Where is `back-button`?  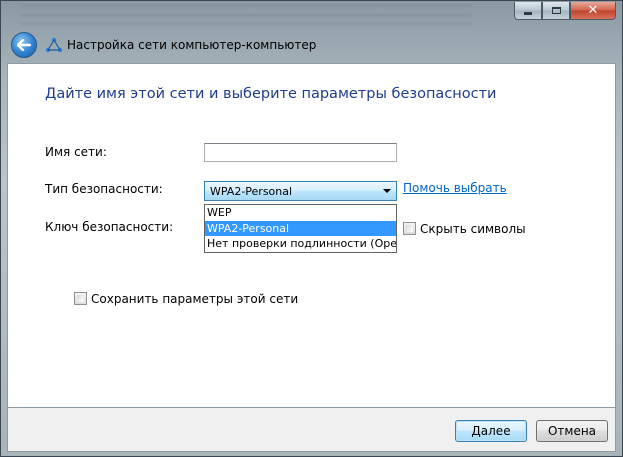 back-button is located at coordinates (24, 45).